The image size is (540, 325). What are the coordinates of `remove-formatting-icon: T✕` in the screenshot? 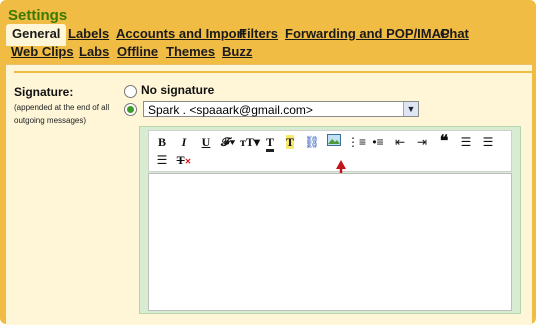 It's located at (184, 160).